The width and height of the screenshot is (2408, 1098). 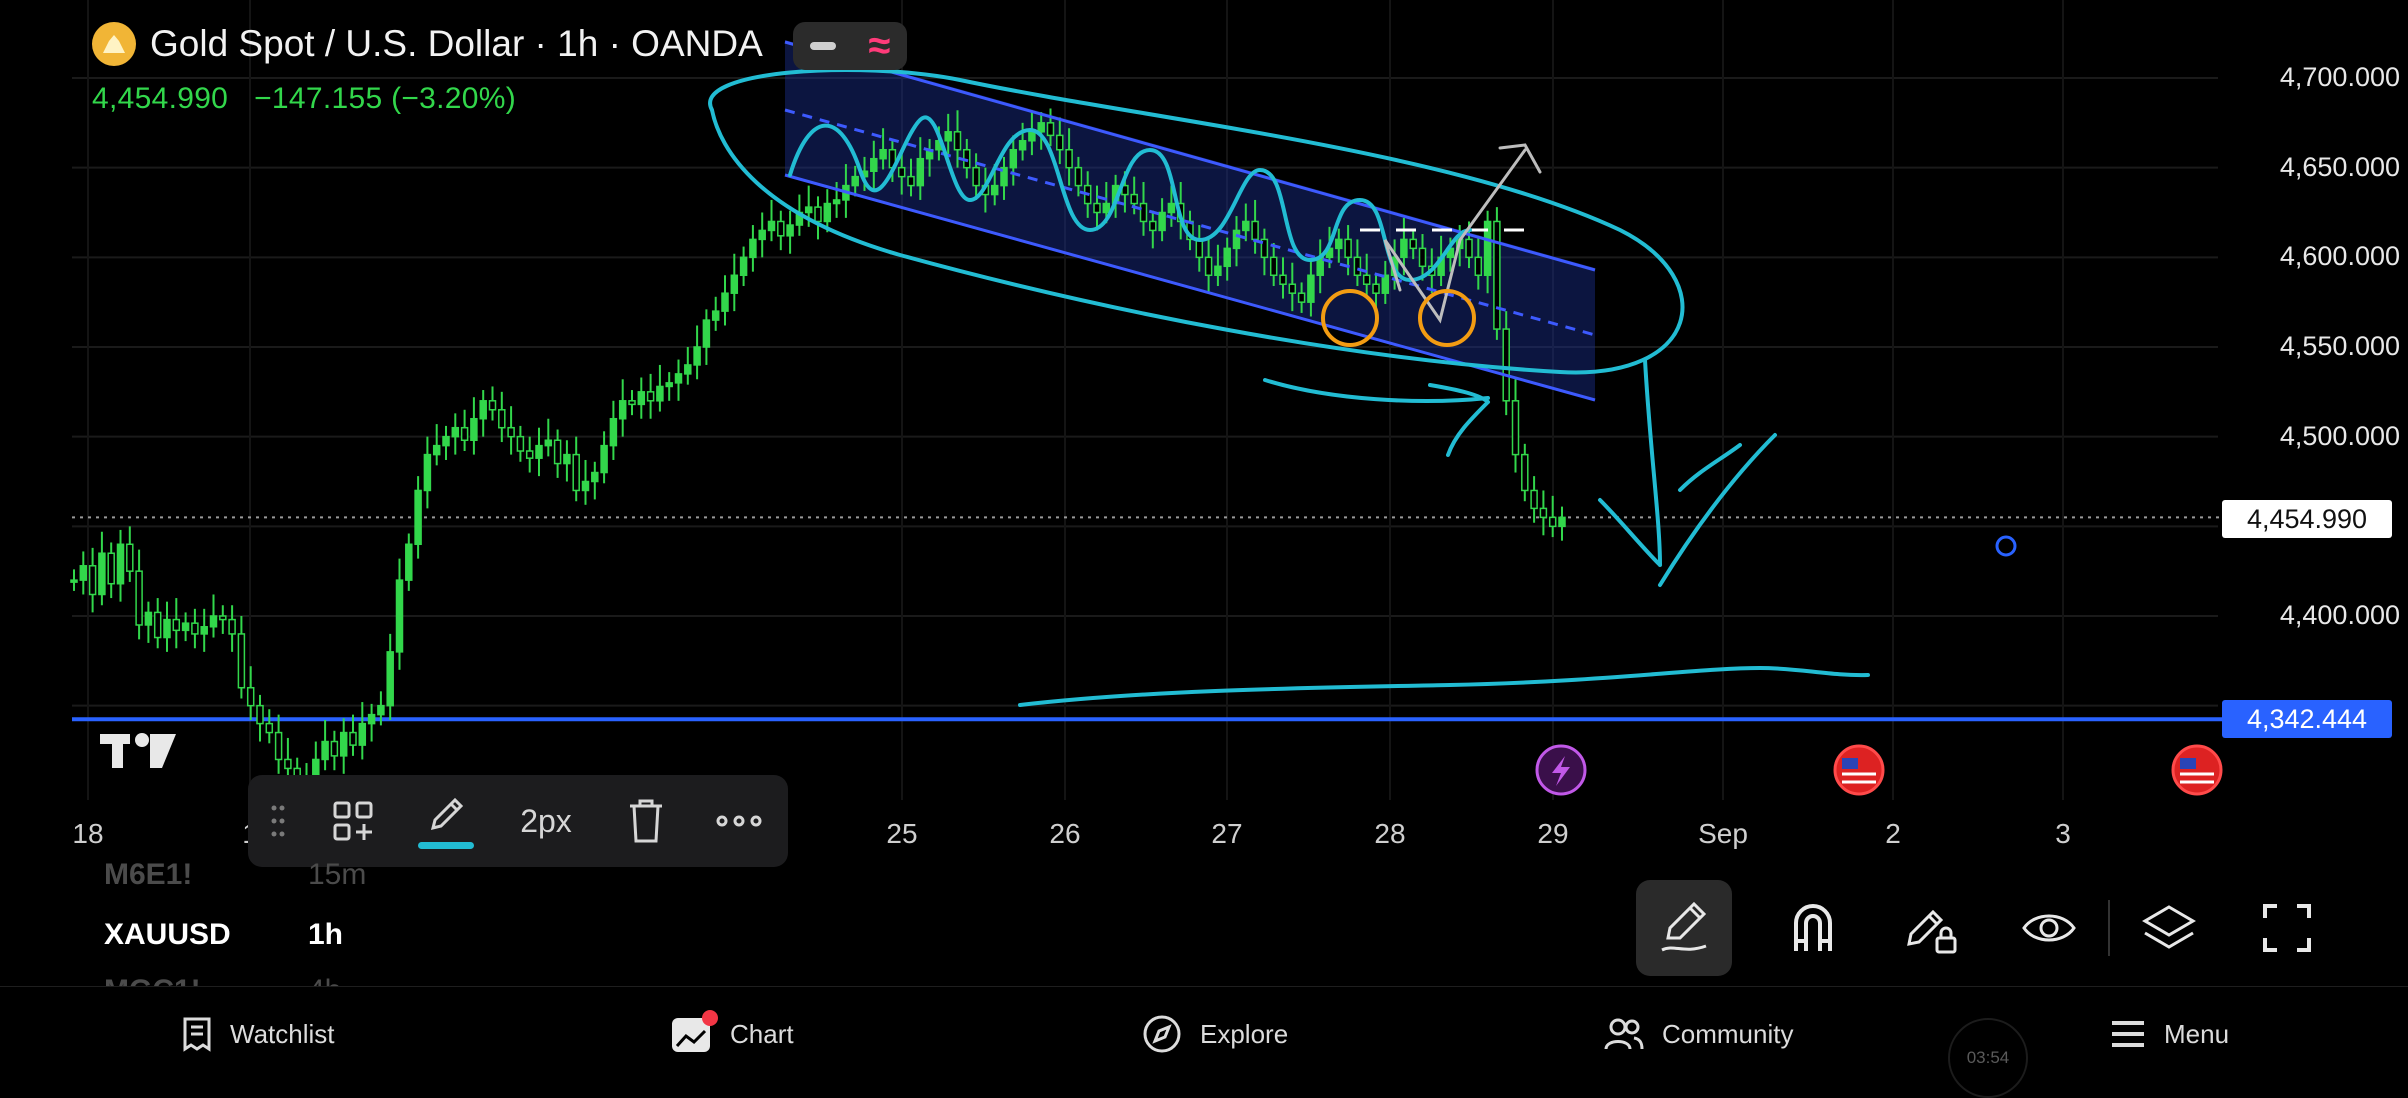 I want to click on add-template-icon, so click(x=353, y=821).